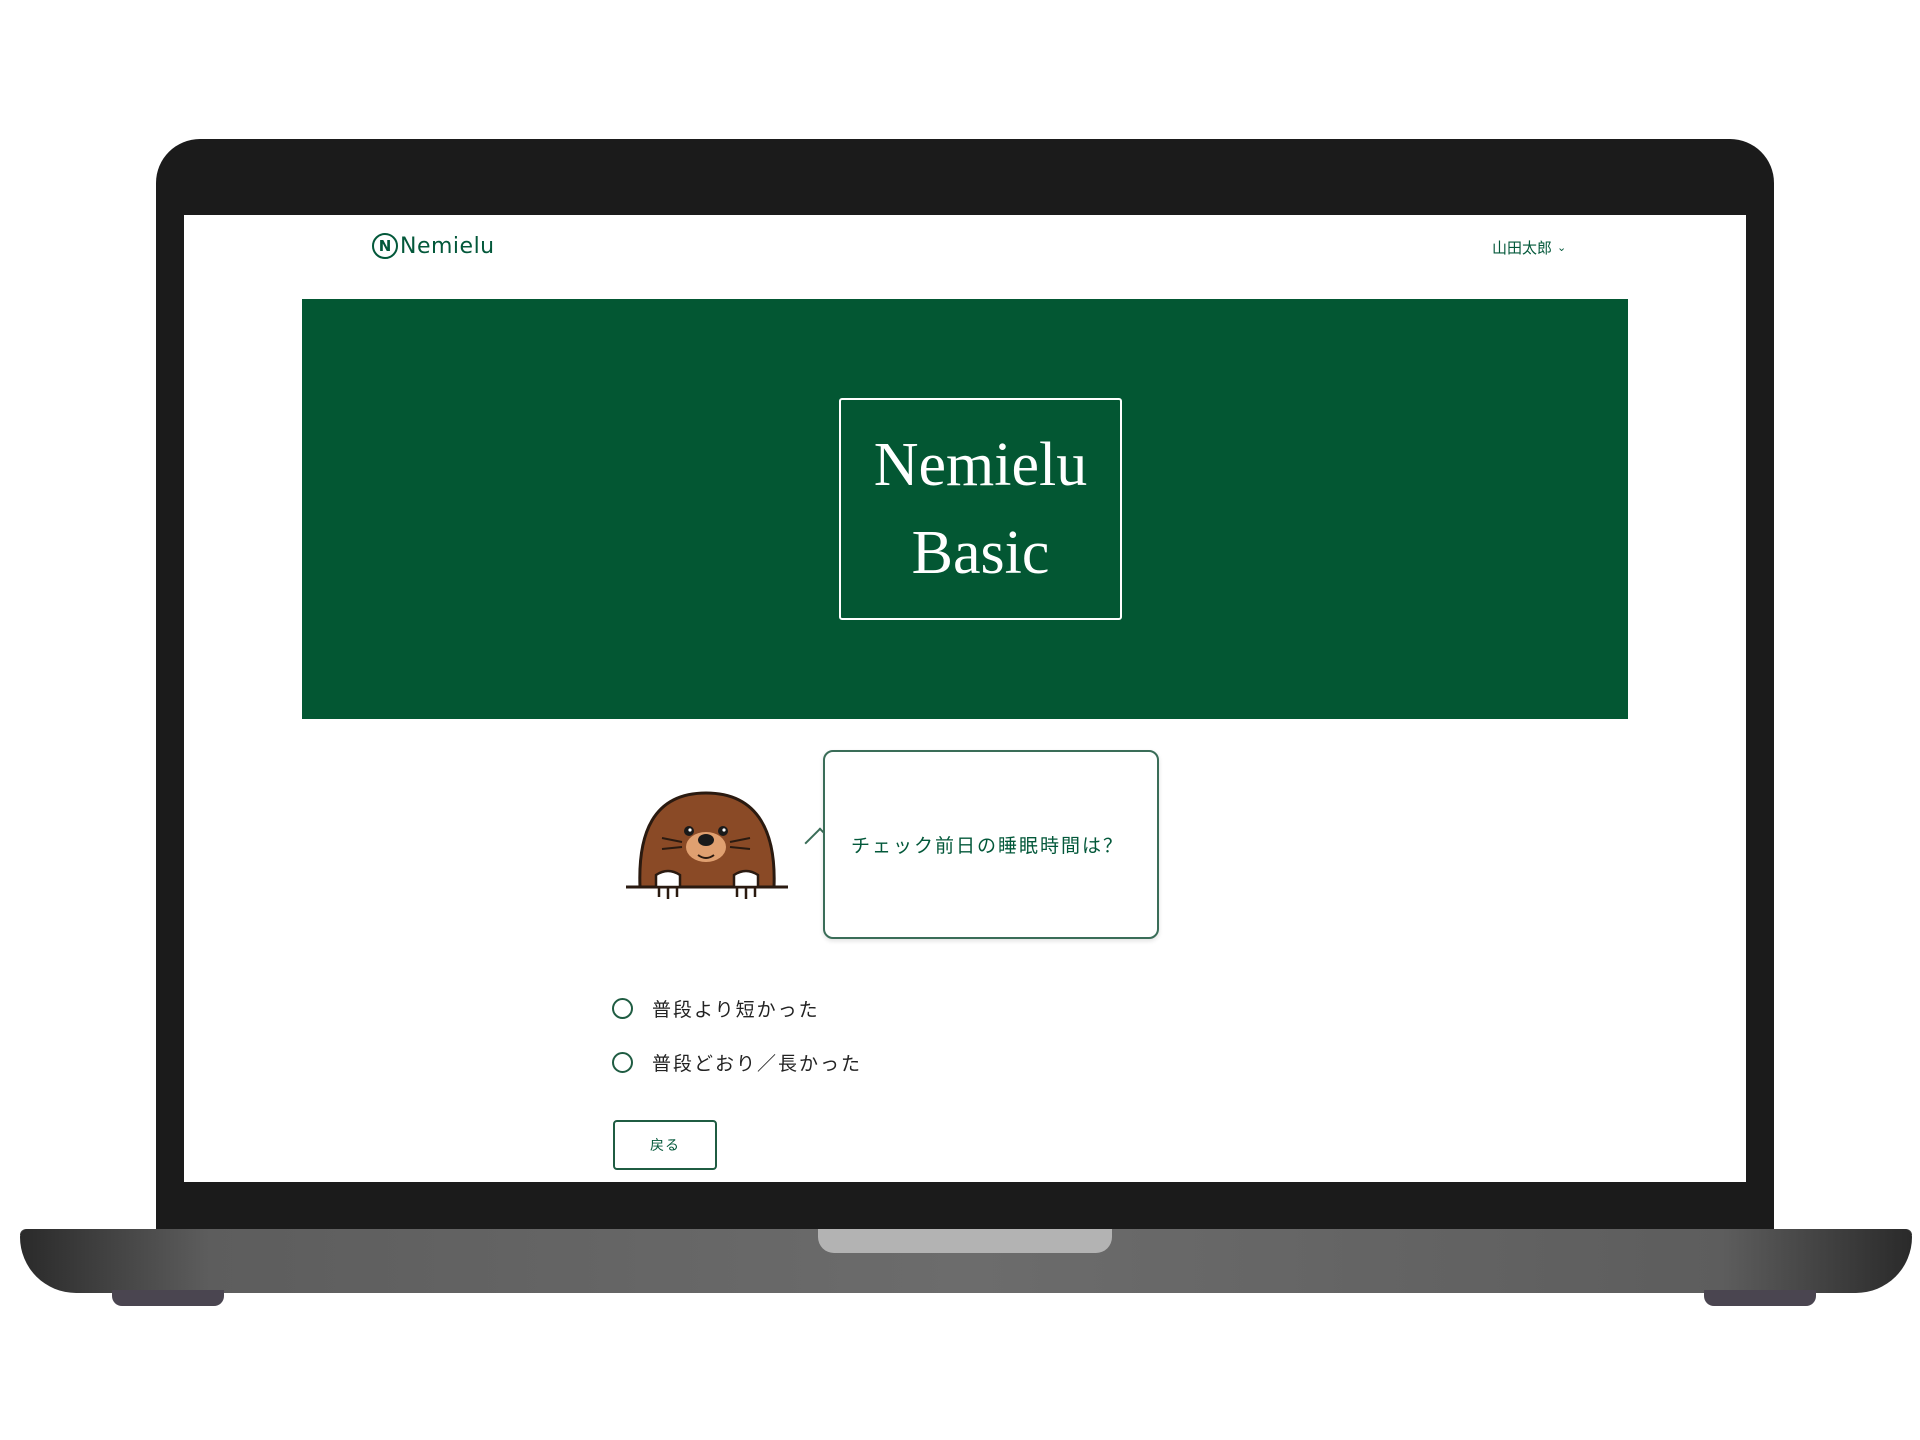  I want to click on nemielu-logo: N Nemielu, so click(433, 246).